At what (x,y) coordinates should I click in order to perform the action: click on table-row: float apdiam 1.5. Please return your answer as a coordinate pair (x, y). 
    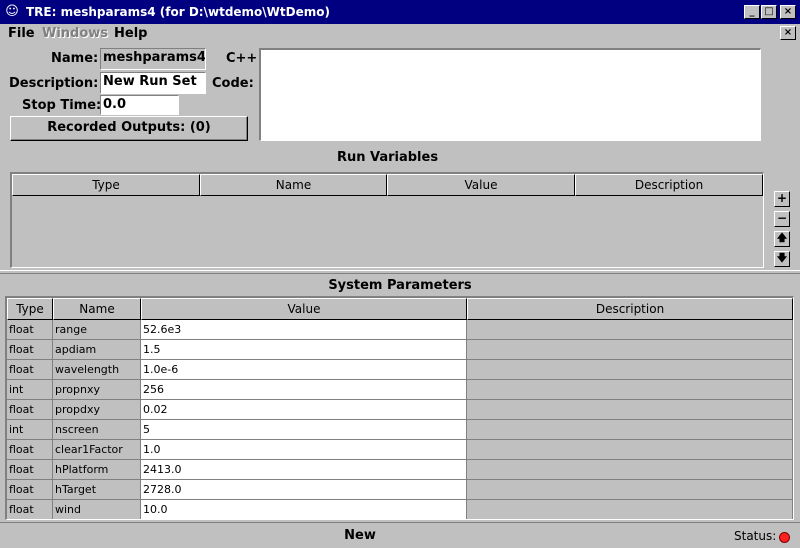
    Looking at the image, I should click on (400, 350).